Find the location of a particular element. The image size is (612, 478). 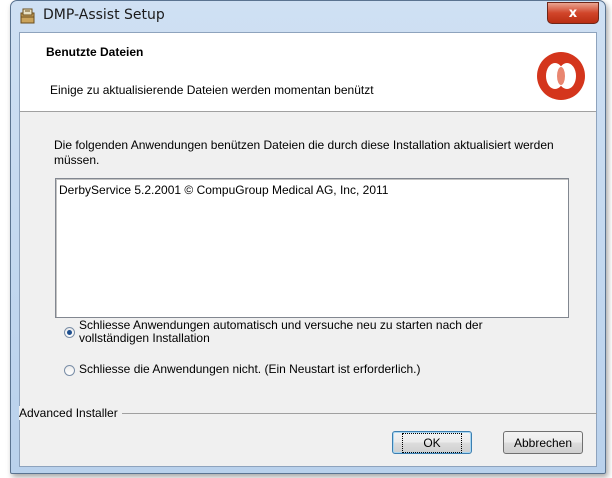

window-title: DMP-Assist Setup is located at coordinates (104, 15).